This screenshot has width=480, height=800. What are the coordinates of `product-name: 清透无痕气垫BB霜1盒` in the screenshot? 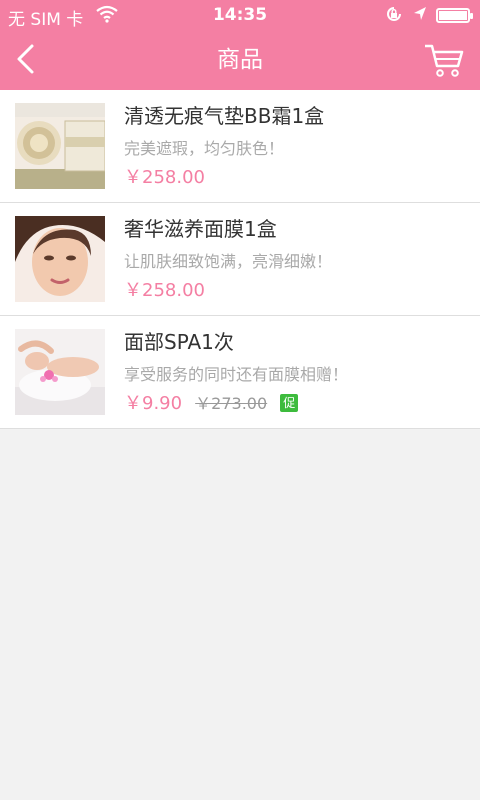 It's located at (224, 116).